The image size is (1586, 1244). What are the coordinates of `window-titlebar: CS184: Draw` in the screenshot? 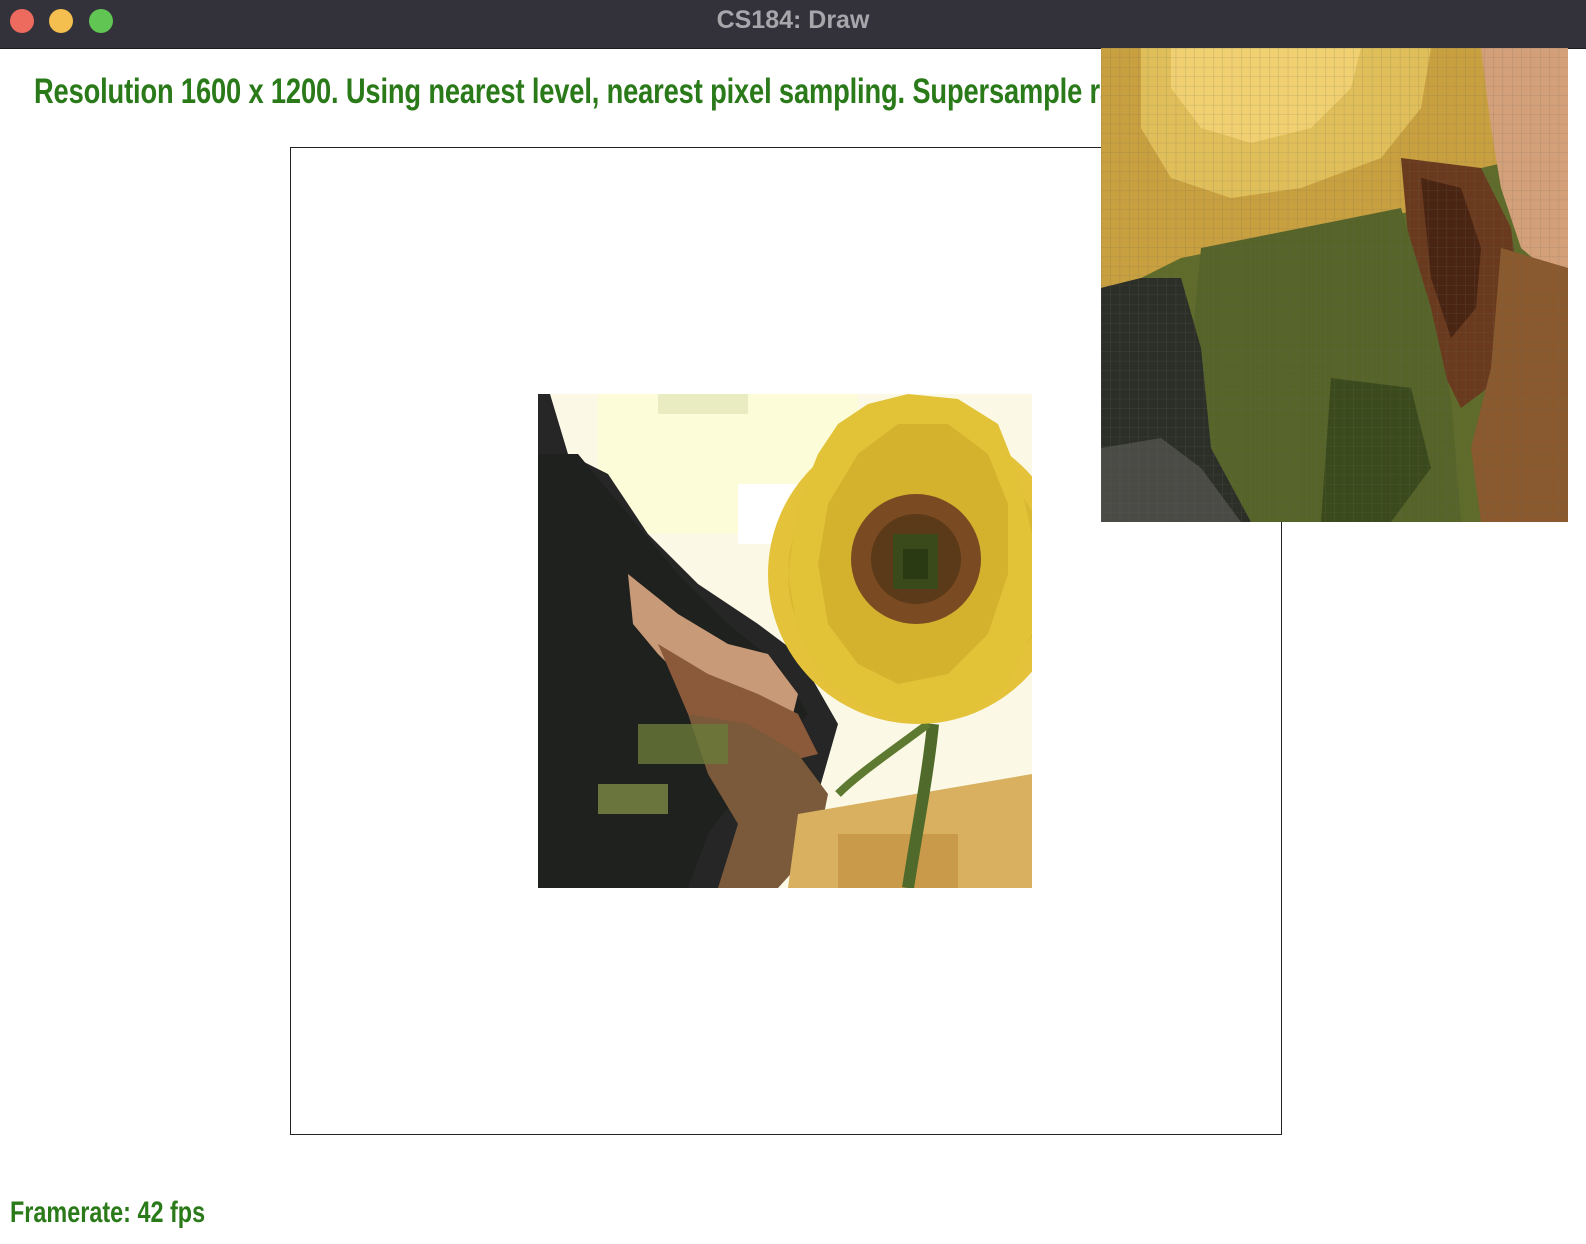 It's located at (793, 24).